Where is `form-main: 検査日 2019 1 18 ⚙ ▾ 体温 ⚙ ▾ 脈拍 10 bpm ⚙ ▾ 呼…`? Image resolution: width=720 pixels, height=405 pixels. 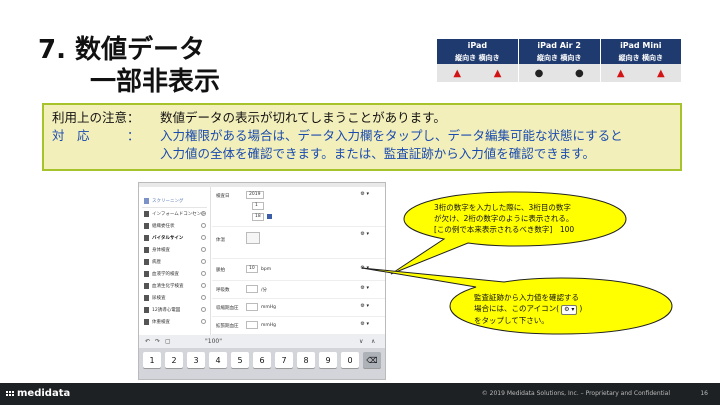 form-main: 検査日 2019 1 18 ⚙ ▾ 体温 ⚙ ▾ 脈拍 10 bpm ⚙ ▾ 呼… is located at coordinates (298, 261).